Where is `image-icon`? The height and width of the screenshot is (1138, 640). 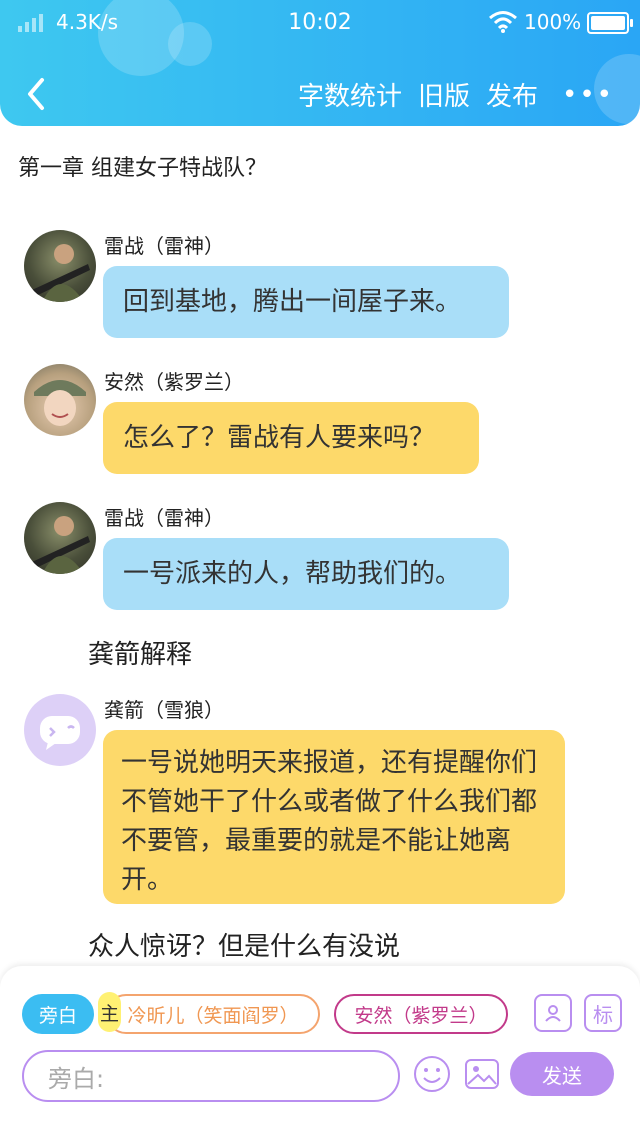 image-icon is located at coordinates (482, 1074).